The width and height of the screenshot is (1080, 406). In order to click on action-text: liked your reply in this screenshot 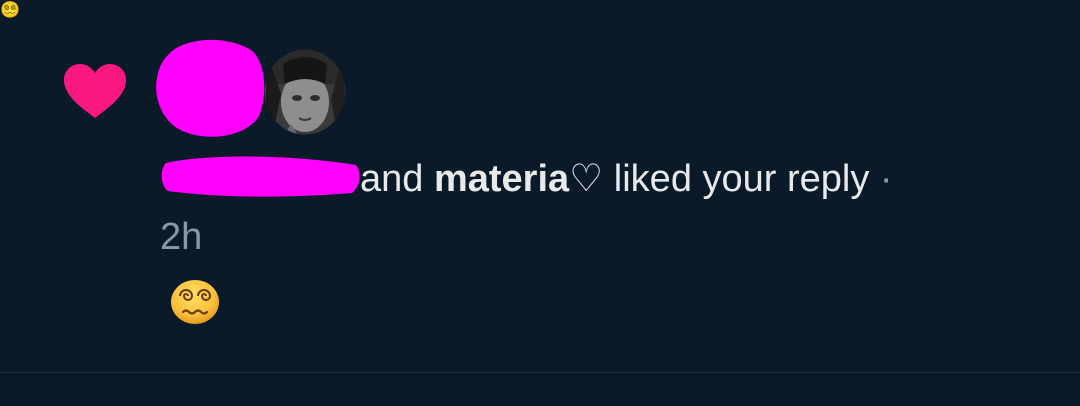, I will do `click(741, 179)`.